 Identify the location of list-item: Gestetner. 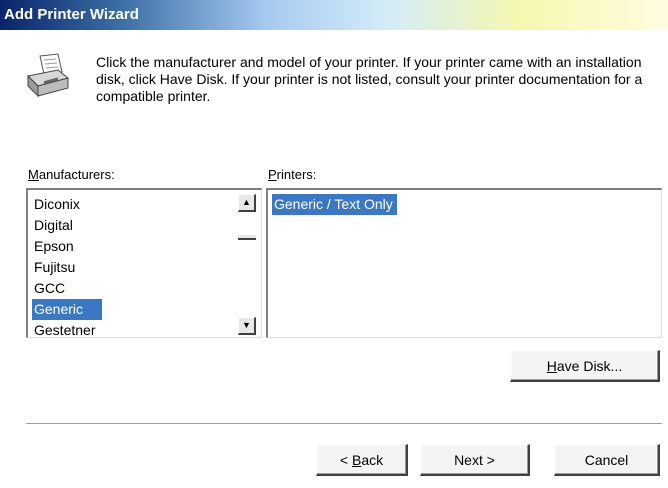
(130, 328).